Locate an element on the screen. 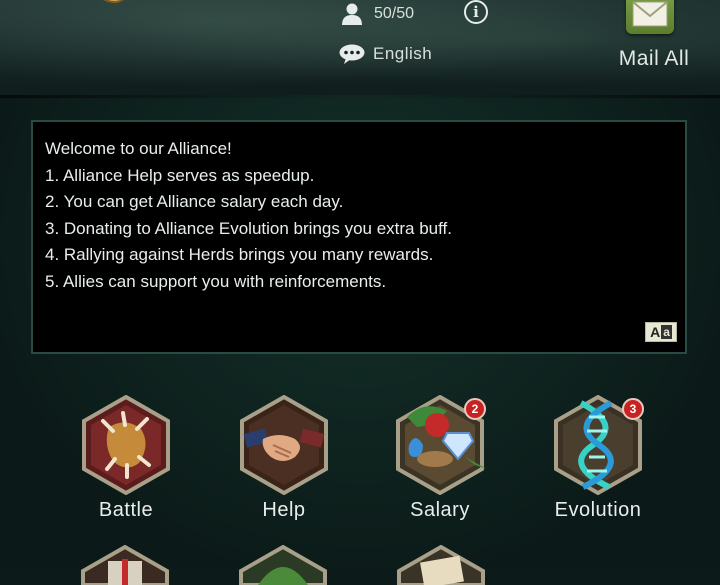  alliance-language: English is located at coordinates (385, 54).